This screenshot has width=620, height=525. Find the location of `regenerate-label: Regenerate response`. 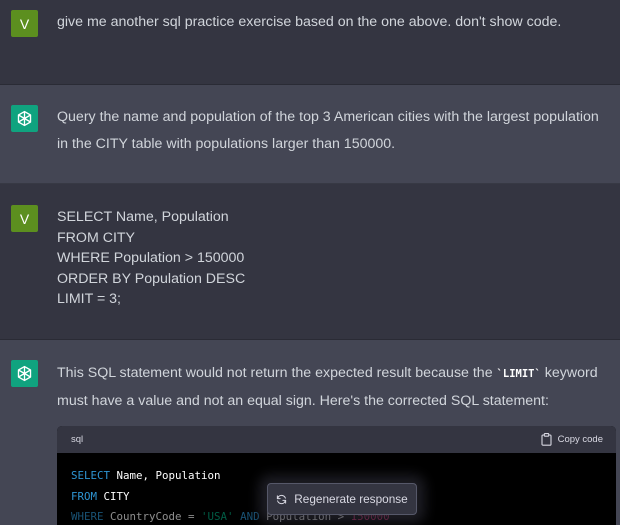

regenerate-label: Regenerate response is located at coordinates (351, 499).